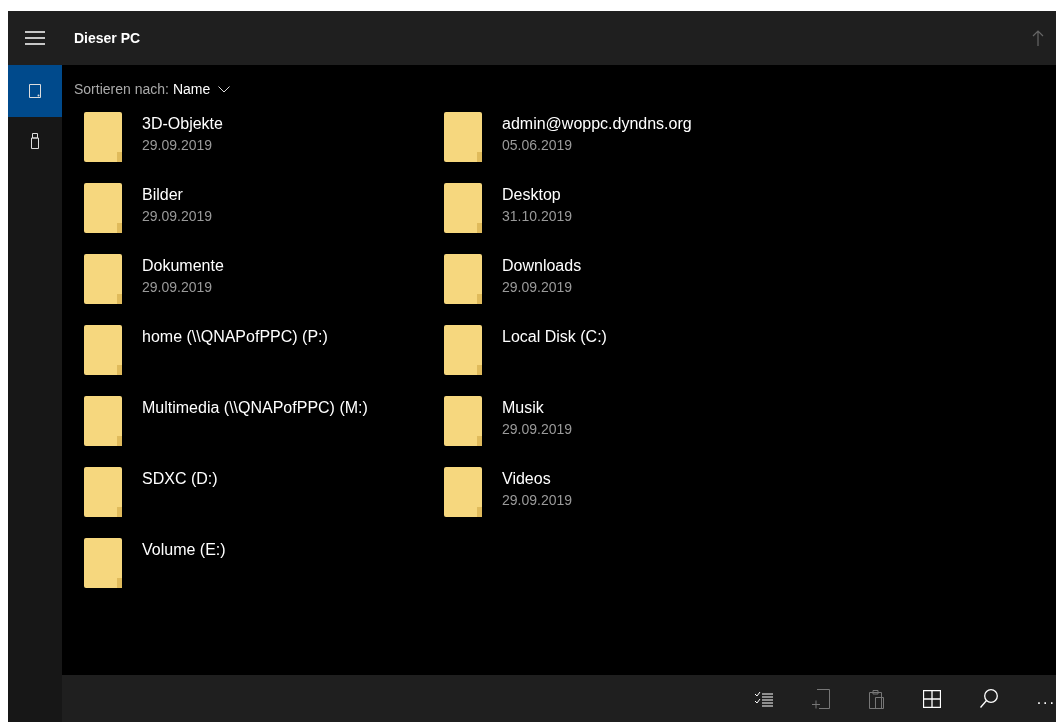  Describe the element at coordinates (254, 573) in the screenshot. I see `folder-item: Volume (E:)` at that location.